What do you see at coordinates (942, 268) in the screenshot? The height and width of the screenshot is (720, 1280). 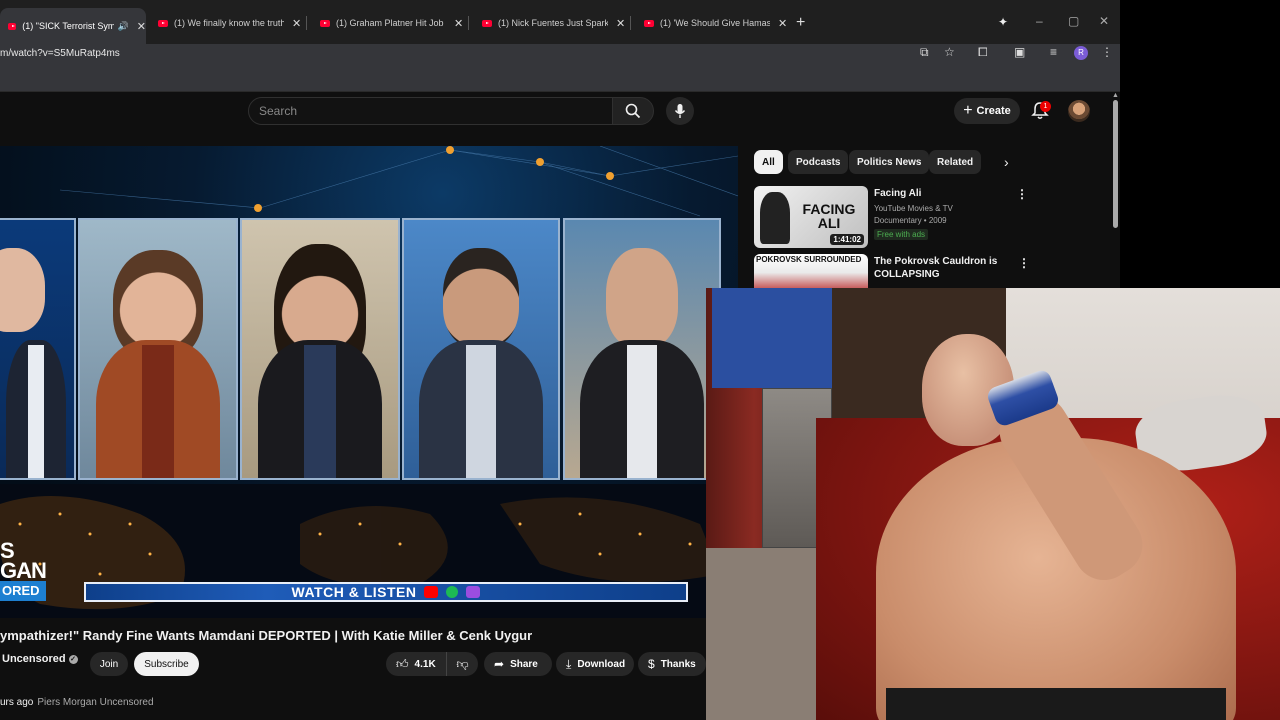 I see `recommendation-title: The Pokrovsk Cauldron is COLLAPSING` at bounding box center [942, 268].